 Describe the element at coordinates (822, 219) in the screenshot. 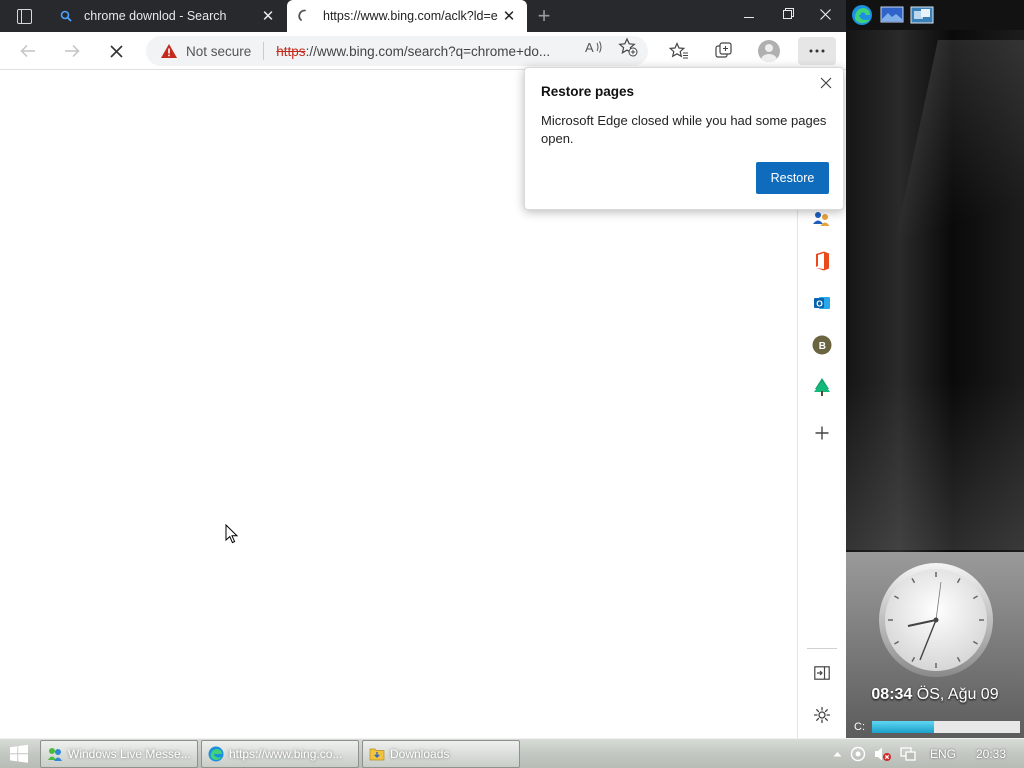

I see `people-icon` at that location.